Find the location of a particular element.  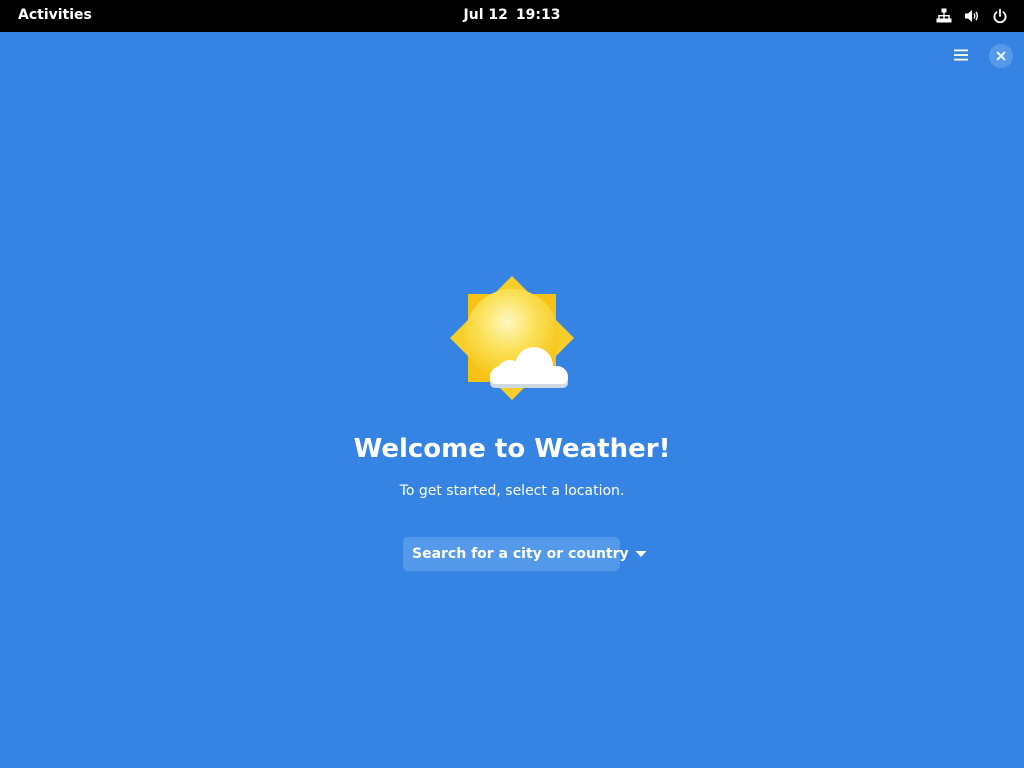

hamburger-menu-icon is located at coordinates (961, 55).